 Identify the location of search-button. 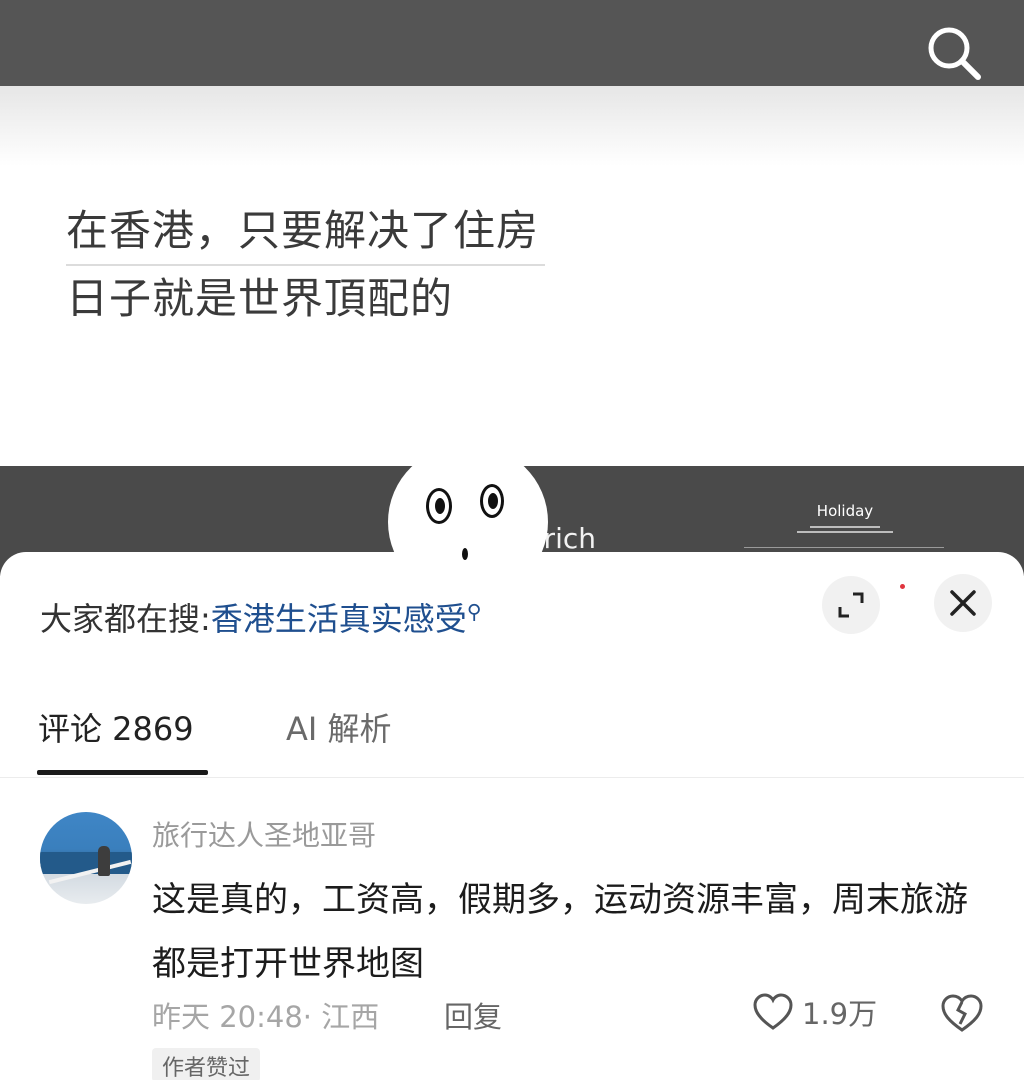
(954, 53).